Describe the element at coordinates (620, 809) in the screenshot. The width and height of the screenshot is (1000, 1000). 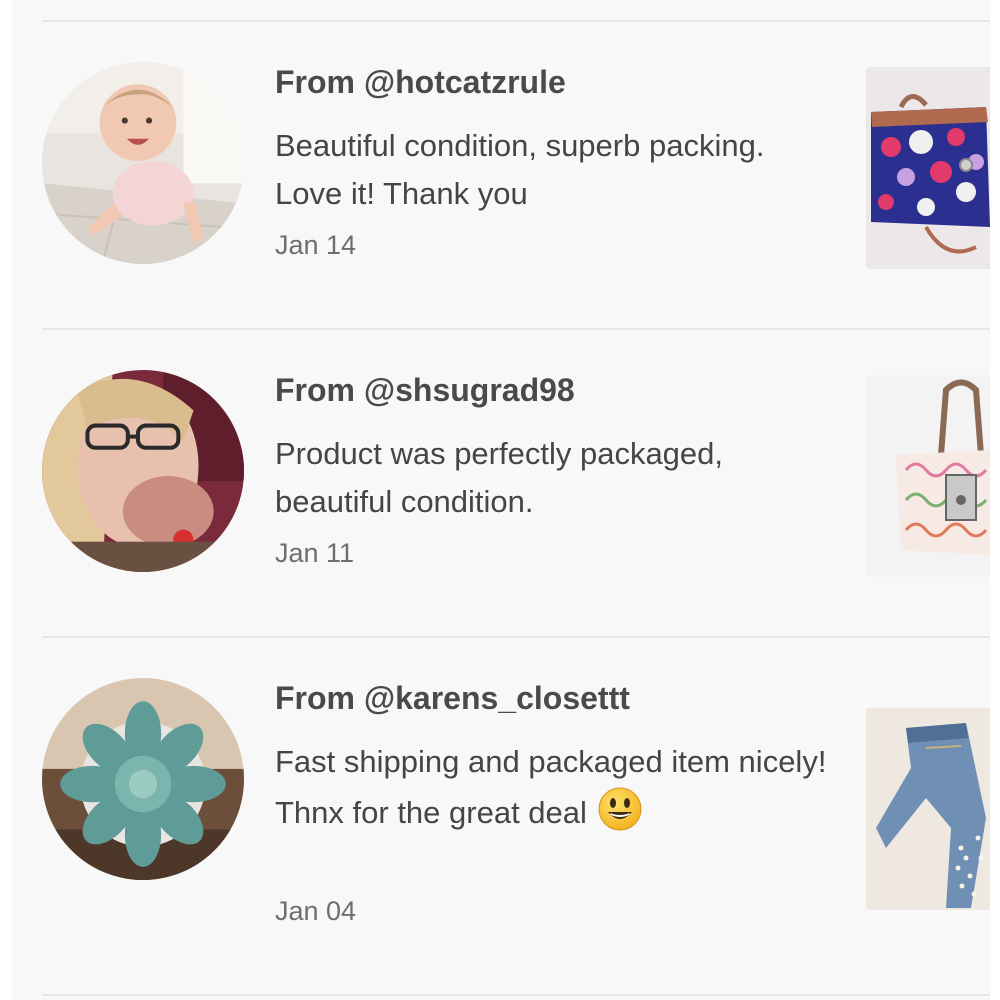
I see `smiley-emoji-icon` at that location.